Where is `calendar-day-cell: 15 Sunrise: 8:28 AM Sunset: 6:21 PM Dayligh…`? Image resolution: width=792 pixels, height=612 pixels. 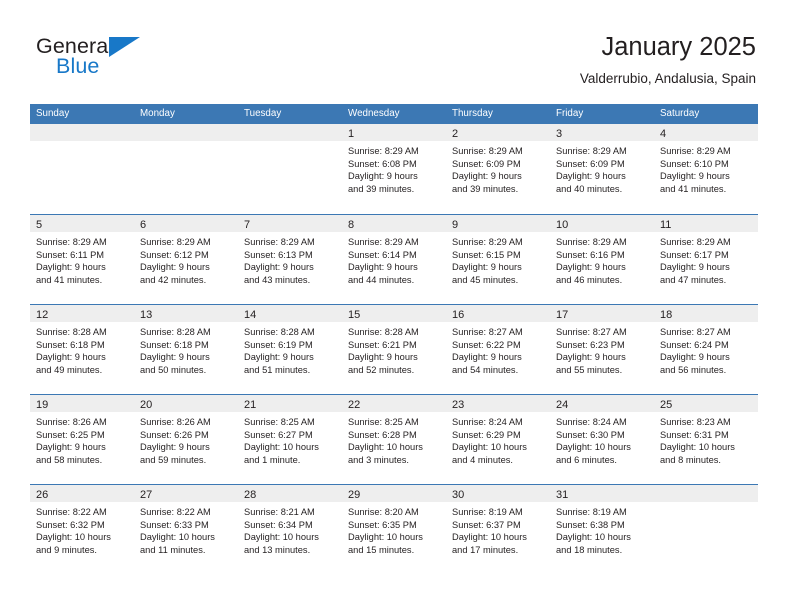
calendar-day-cell: 15 Sunrise: 8:28 AM Sunset: 6:21 PM Dayligh… is located at coordinates (394, 349).